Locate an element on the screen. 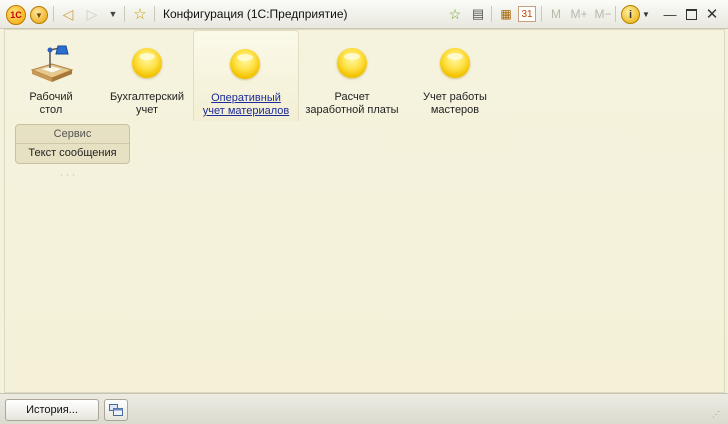  navigation-dropdown-icon: ▼ is located at coordinates (113, 14).